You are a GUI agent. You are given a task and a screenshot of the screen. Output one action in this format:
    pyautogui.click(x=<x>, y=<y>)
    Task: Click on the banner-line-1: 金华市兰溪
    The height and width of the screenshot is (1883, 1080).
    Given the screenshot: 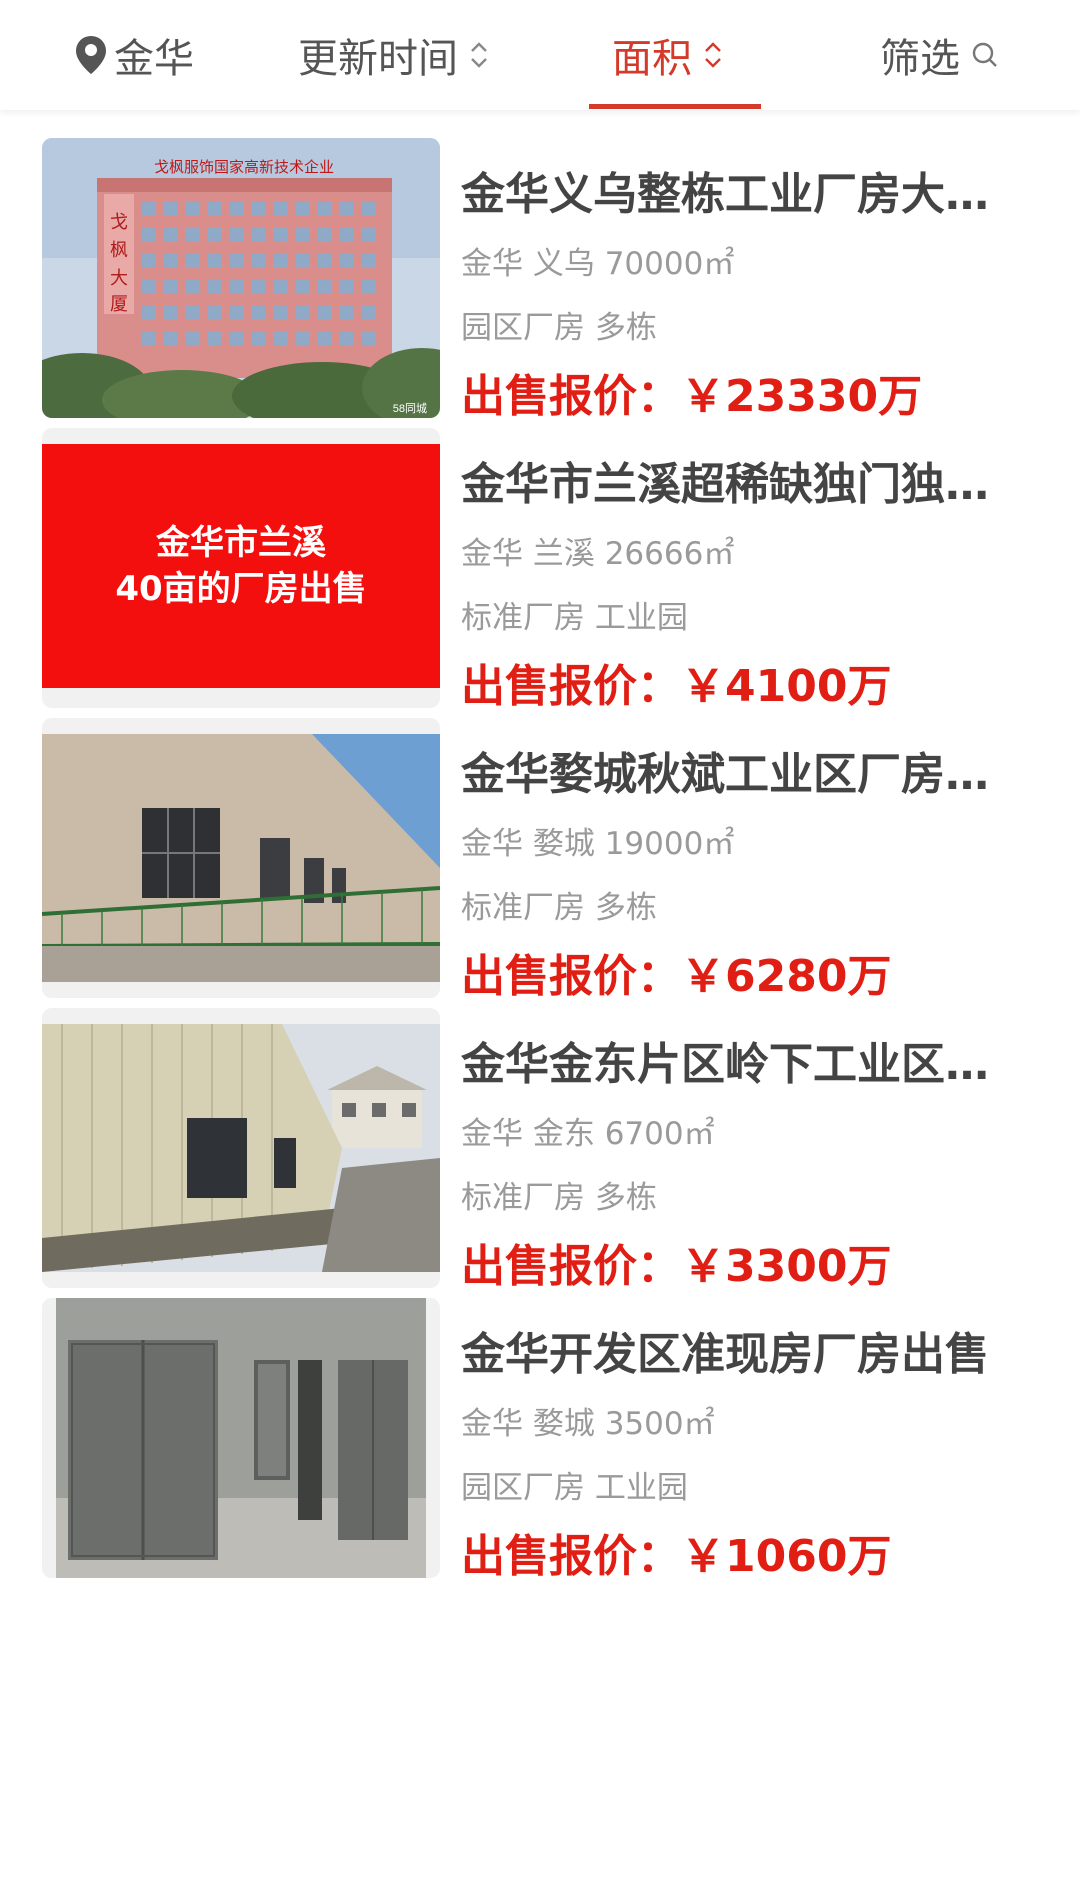 What is the action you would take?
    pyautogui.click(x=241, y=543)
    